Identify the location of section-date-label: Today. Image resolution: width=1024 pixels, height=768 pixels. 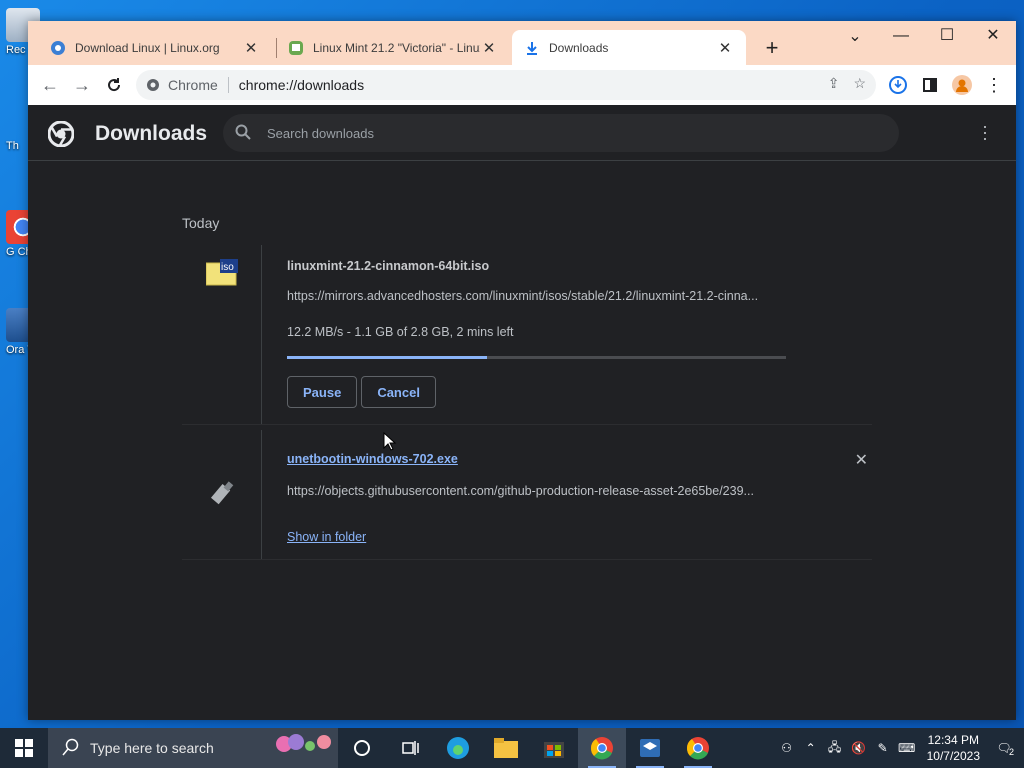
(201, 223).